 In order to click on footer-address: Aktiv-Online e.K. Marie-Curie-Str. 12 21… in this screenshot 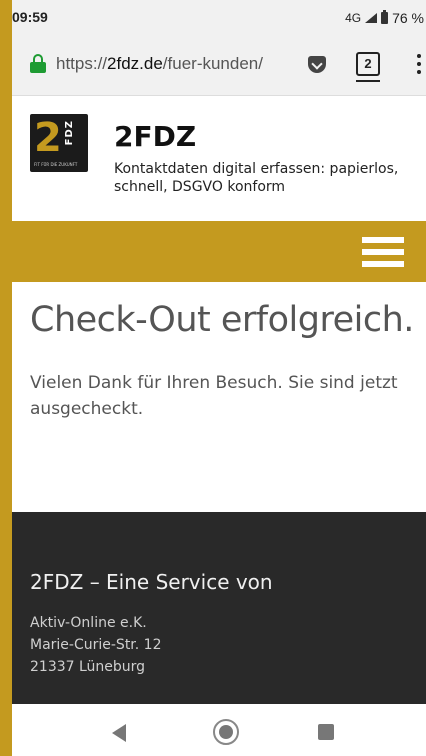, I will do `click(96, 645)`.